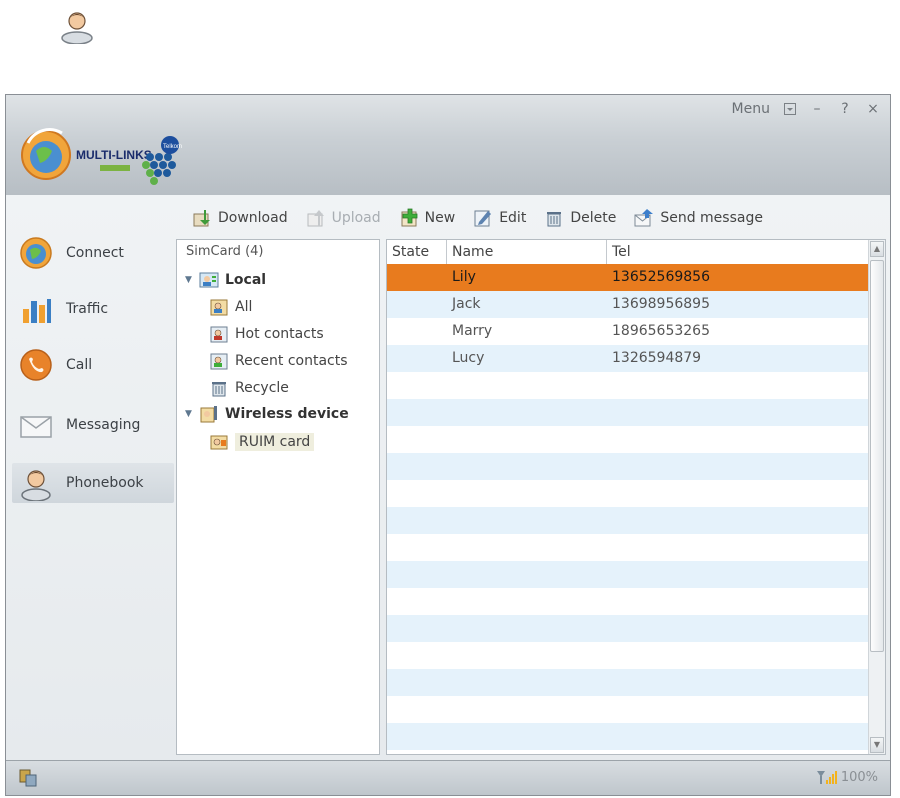 The width and height of the screenshot is (900, 798). Describe the element at coordinates (279, 334) in the screenshot. I see `tree-label-hot-contacts: Hot contacts` at that location.